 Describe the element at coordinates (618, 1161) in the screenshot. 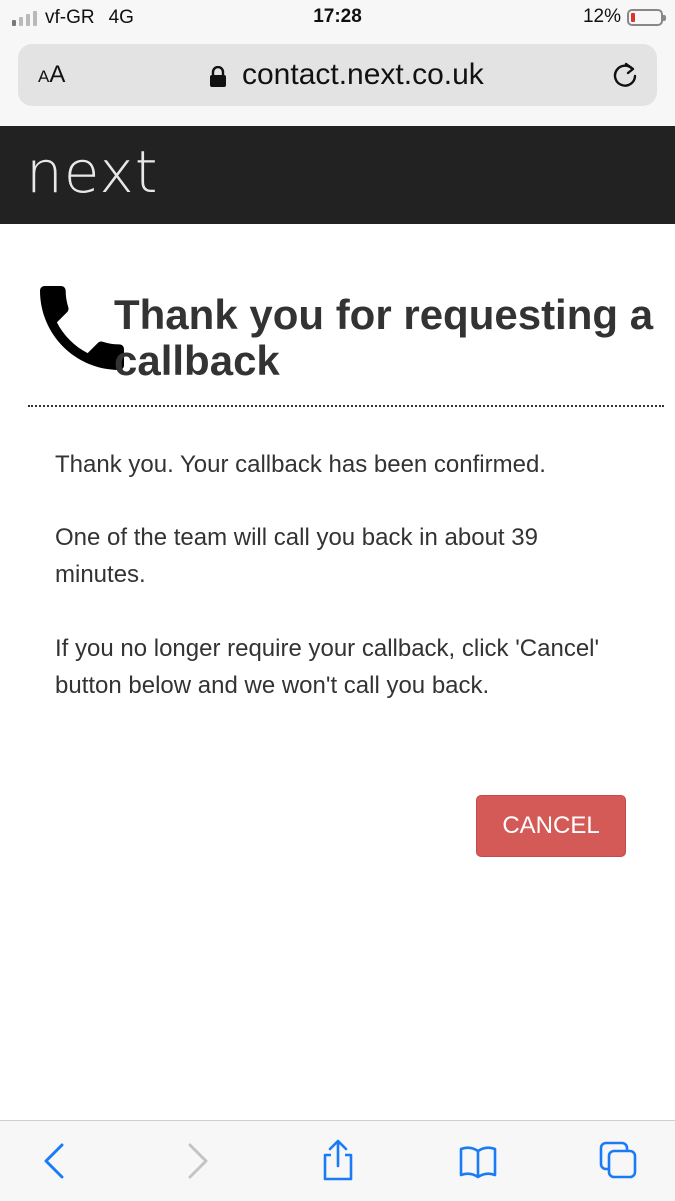

I see `tabs-icon` at that location.